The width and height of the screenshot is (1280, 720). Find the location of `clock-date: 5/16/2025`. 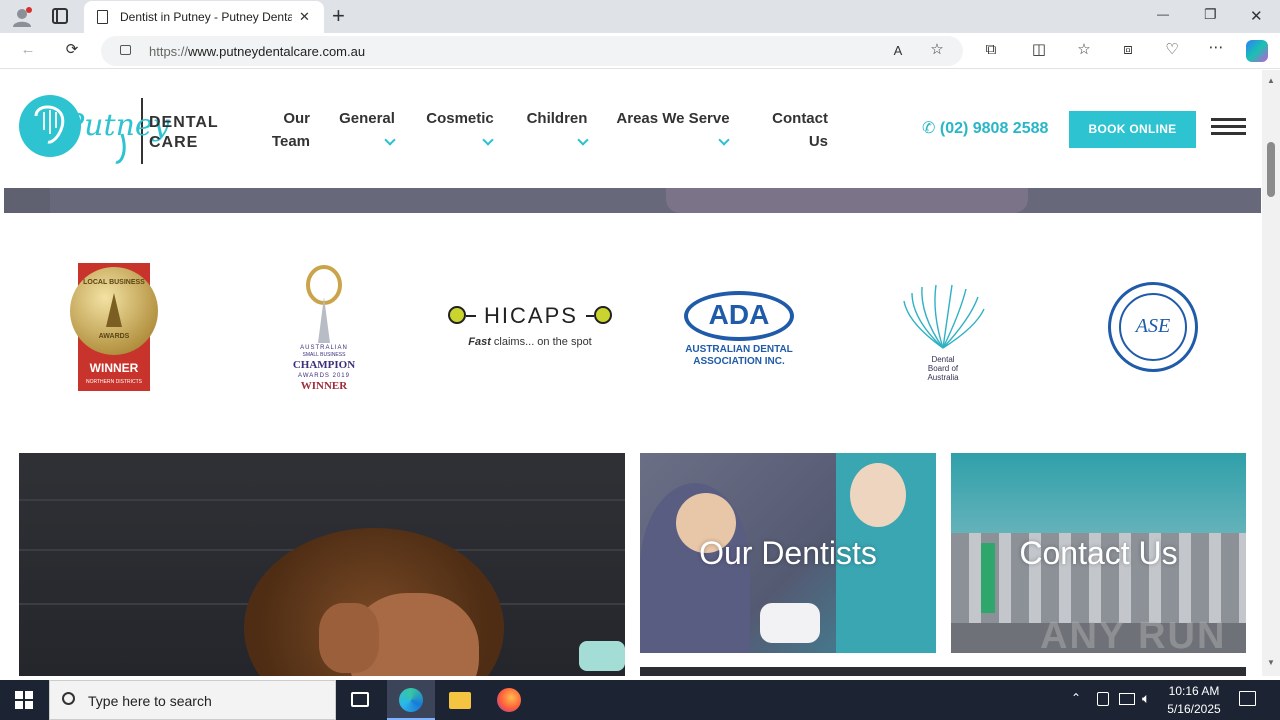

clock-date: 5/16/2025 is located at coordinates (1194, 709).